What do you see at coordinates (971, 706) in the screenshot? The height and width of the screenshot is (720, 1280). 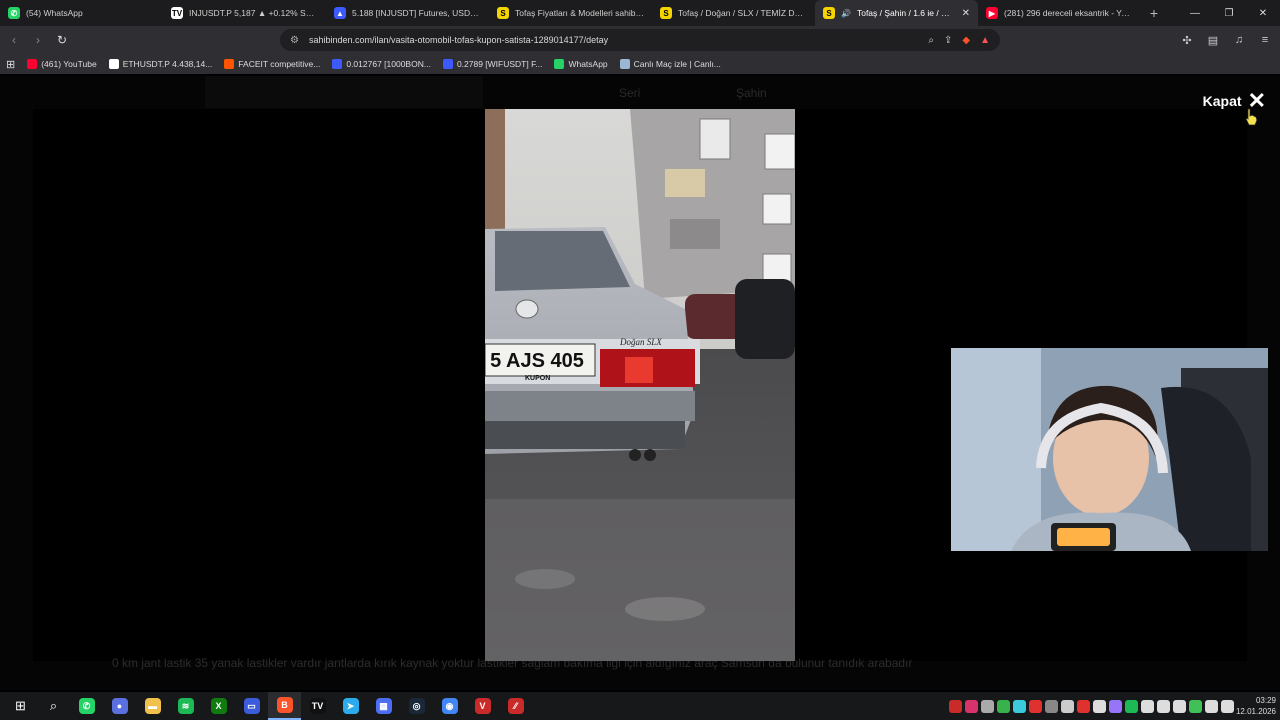 I see `tray-app-icon` at bounding box center [971, 706].